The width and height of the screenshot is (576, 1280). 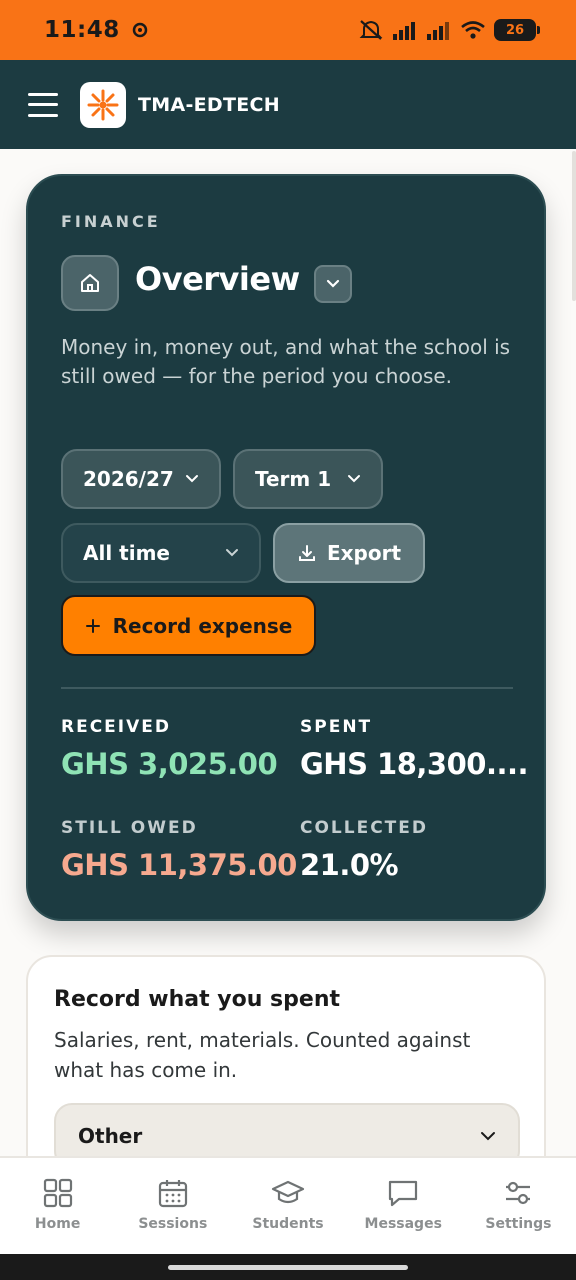 What do you see at coordinates (173, 1224) in the screenshot?
I see `nav-label-sessions: Sessions` at bounding box center [173, 1224].